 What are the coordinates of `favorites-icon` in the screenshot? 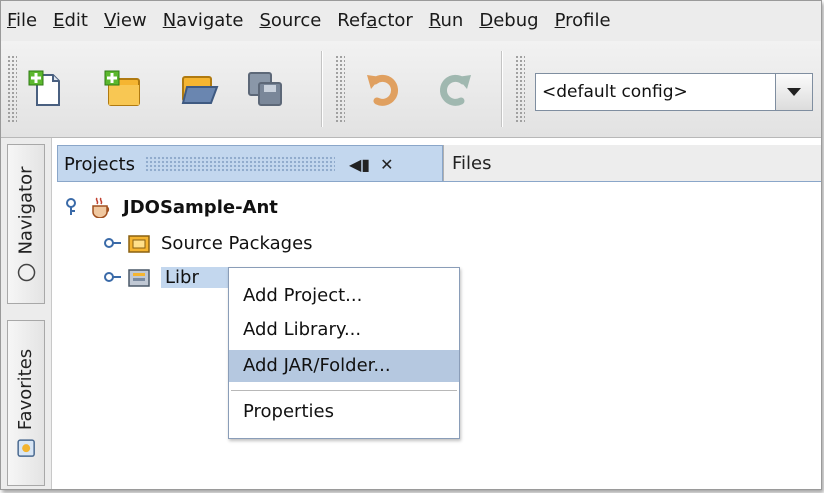 It's located at (26, 447).